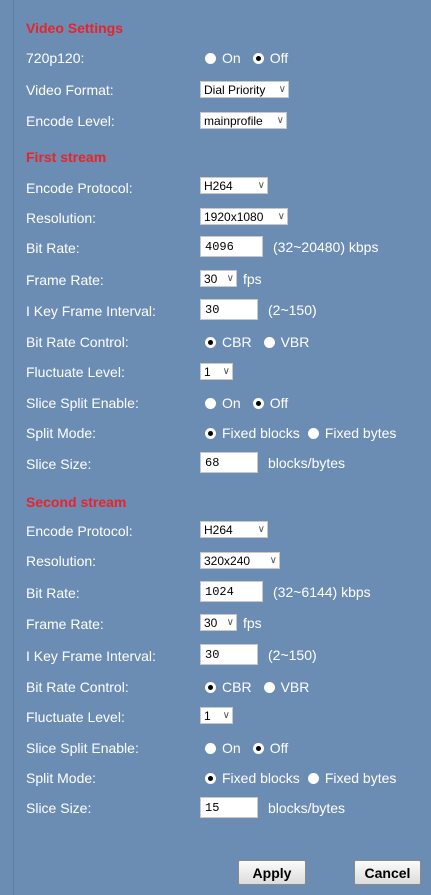 The width and height of the screenshot is (431, 895). What do you see at coordinates (70, 121) in the screenshot?
I see `encode-level-label: Encode Level:` at bounding box center [70, 121].